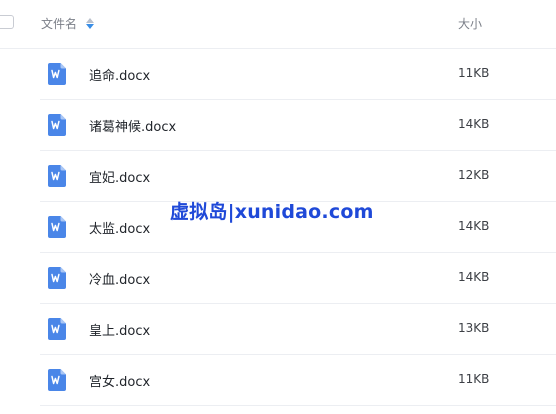 This screenshot has width=556, height=414. I want to click on file-name: 追命.docx, so click(119, 74).